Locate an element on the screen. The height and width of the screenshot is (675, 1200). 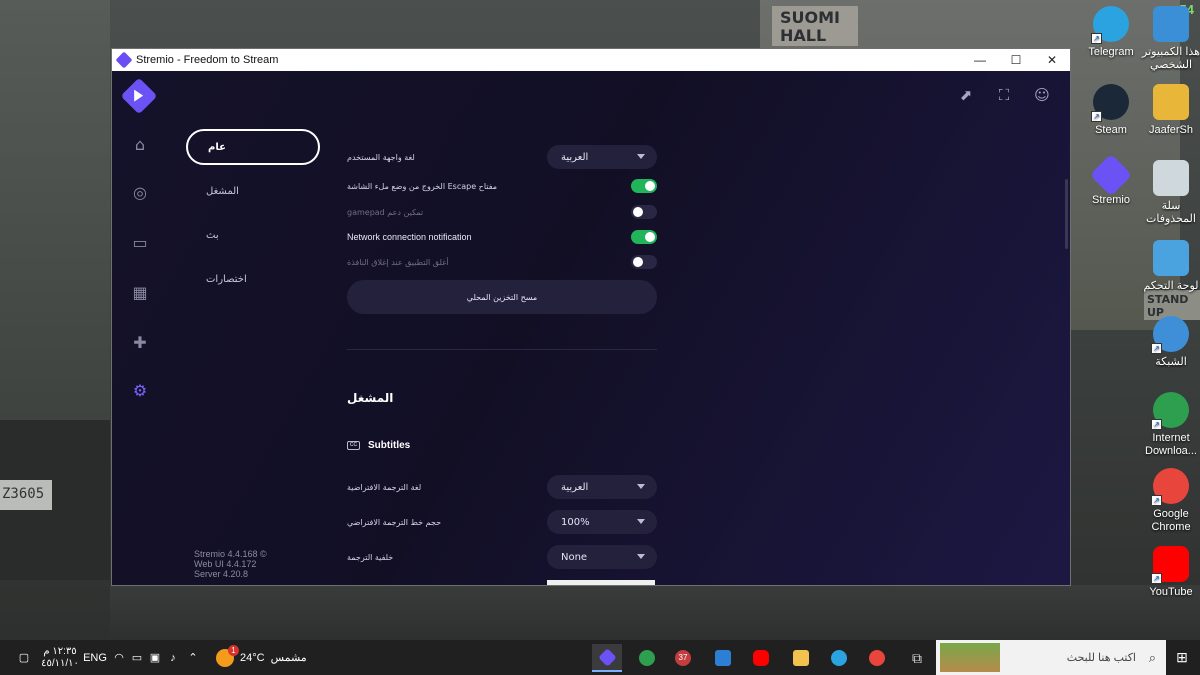
tray-app-icon: ▣ is located at coordinates (155, 657).